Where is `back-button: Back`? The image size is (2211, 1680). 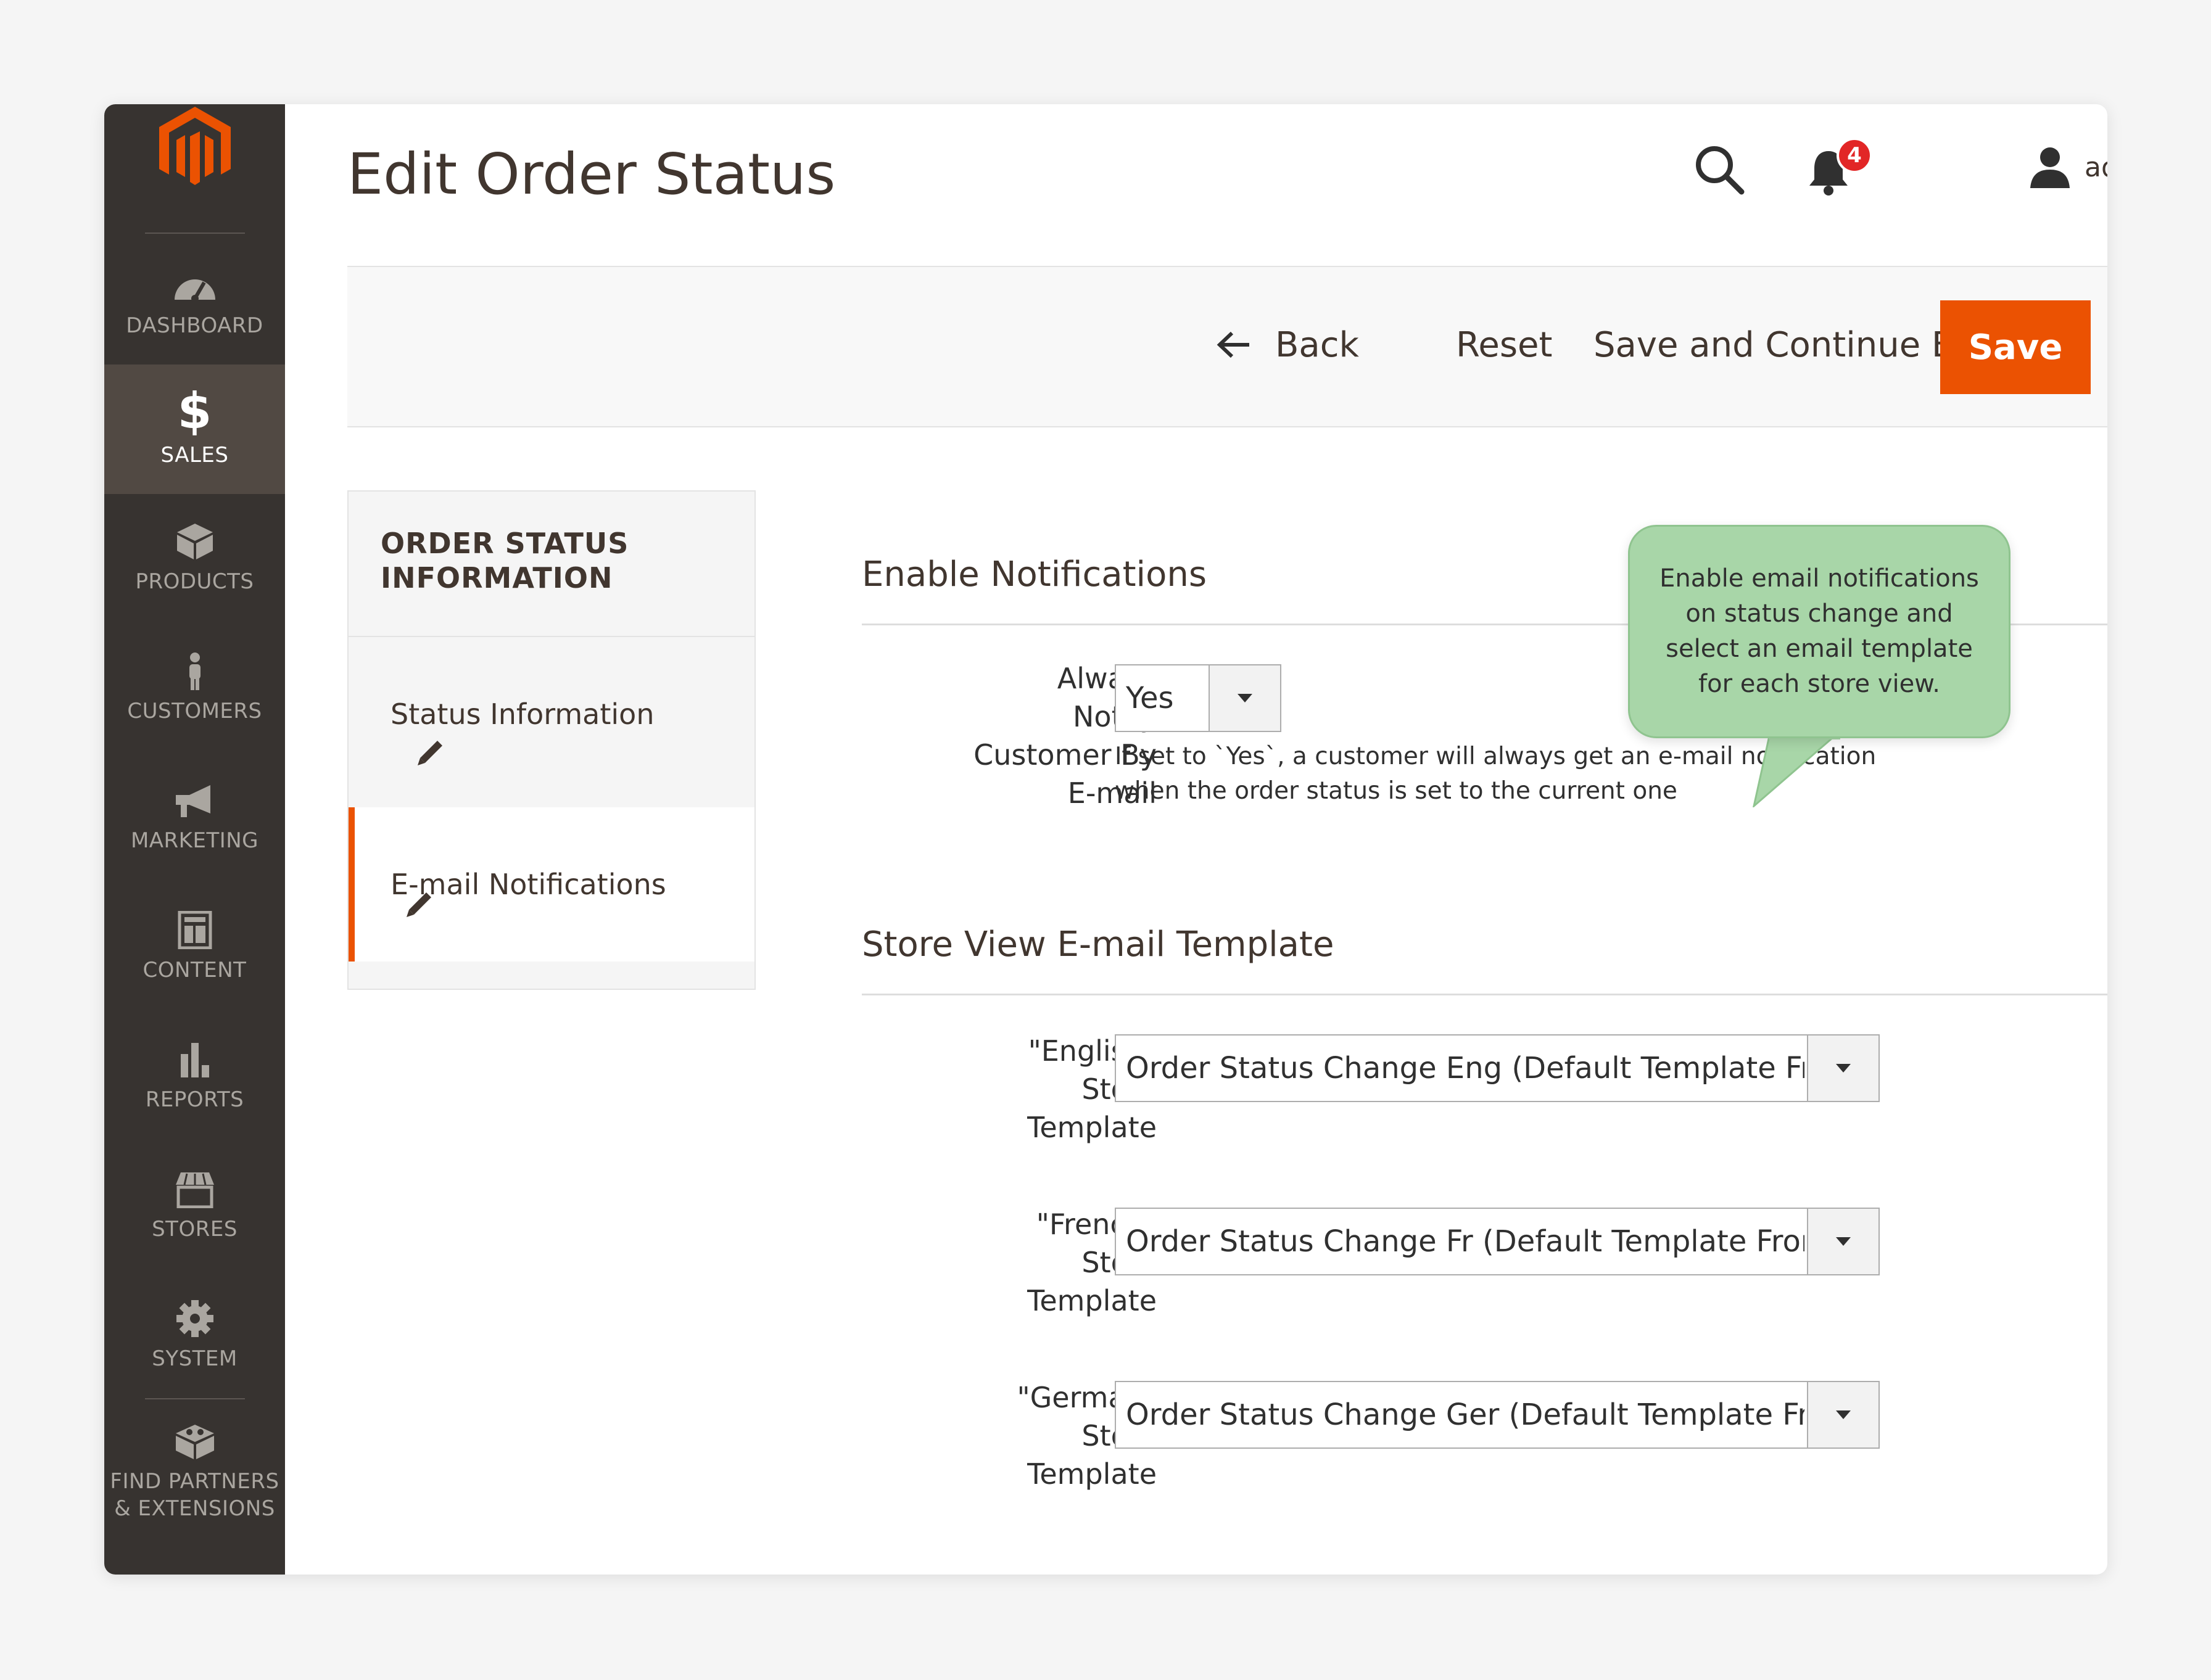 back-button: Back is located at coordinates (1287, 345).